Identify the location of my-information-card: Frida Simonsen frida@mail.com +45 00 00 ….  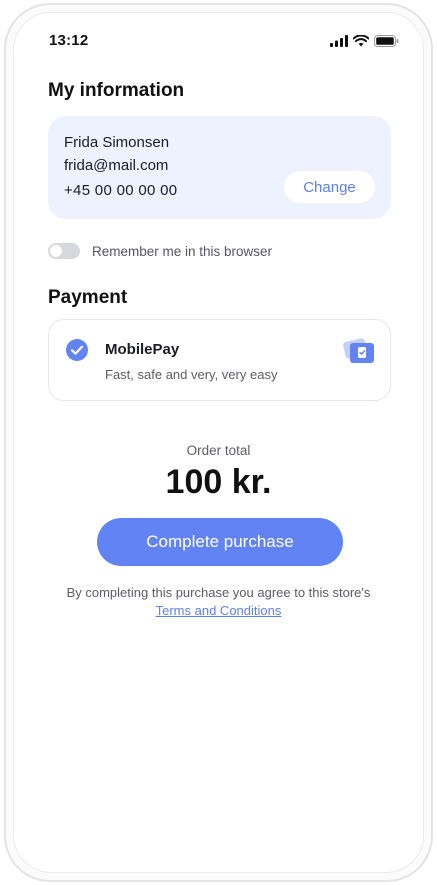
(219, 167).